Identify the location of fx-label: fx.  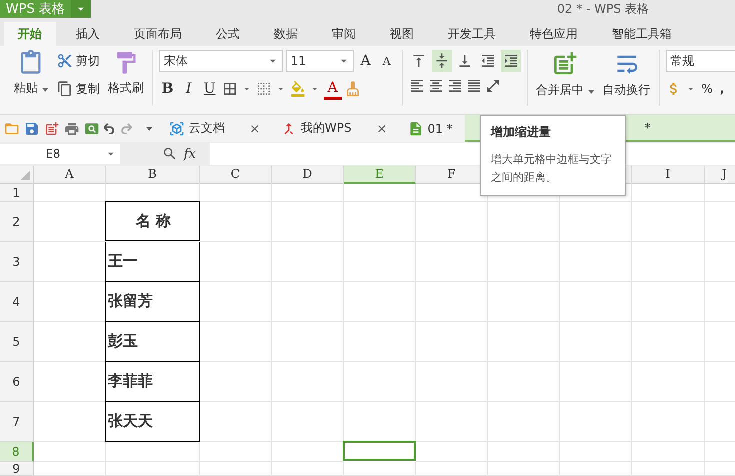
(190, 154).